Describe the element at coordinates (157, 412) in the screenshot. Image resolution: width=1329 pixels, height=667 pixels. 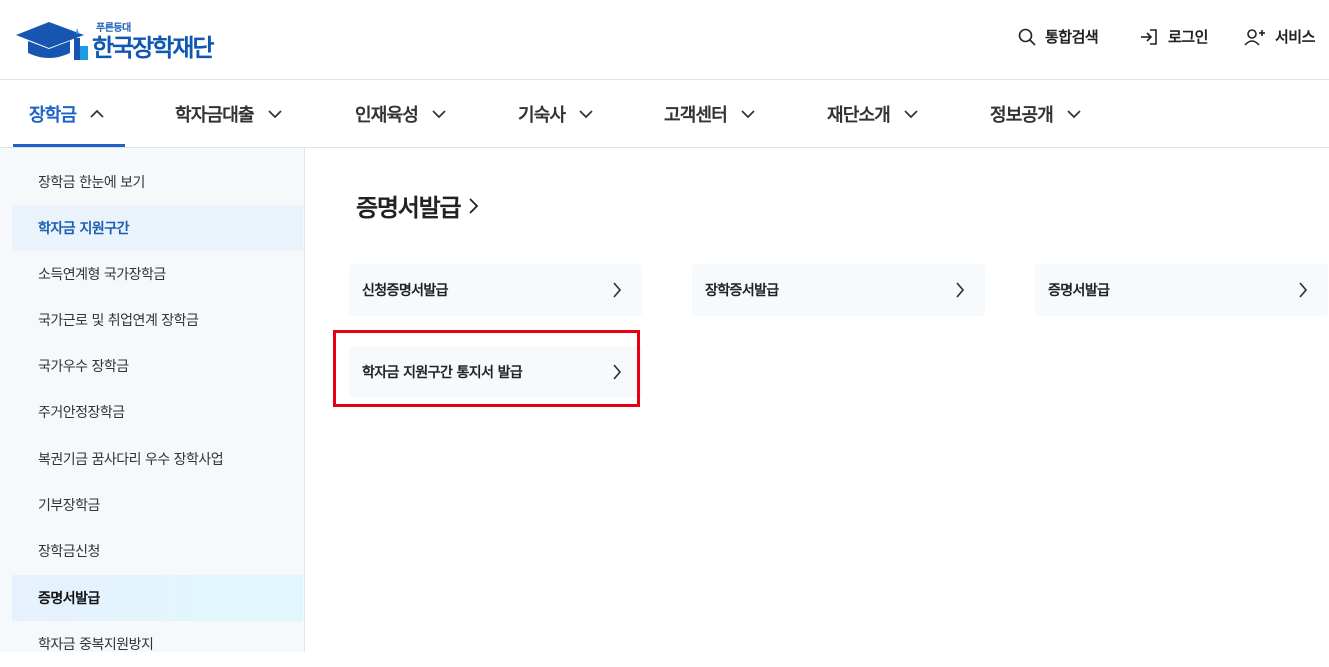
I see `sidebar-item-housing: 주거안정장학금` at that location.